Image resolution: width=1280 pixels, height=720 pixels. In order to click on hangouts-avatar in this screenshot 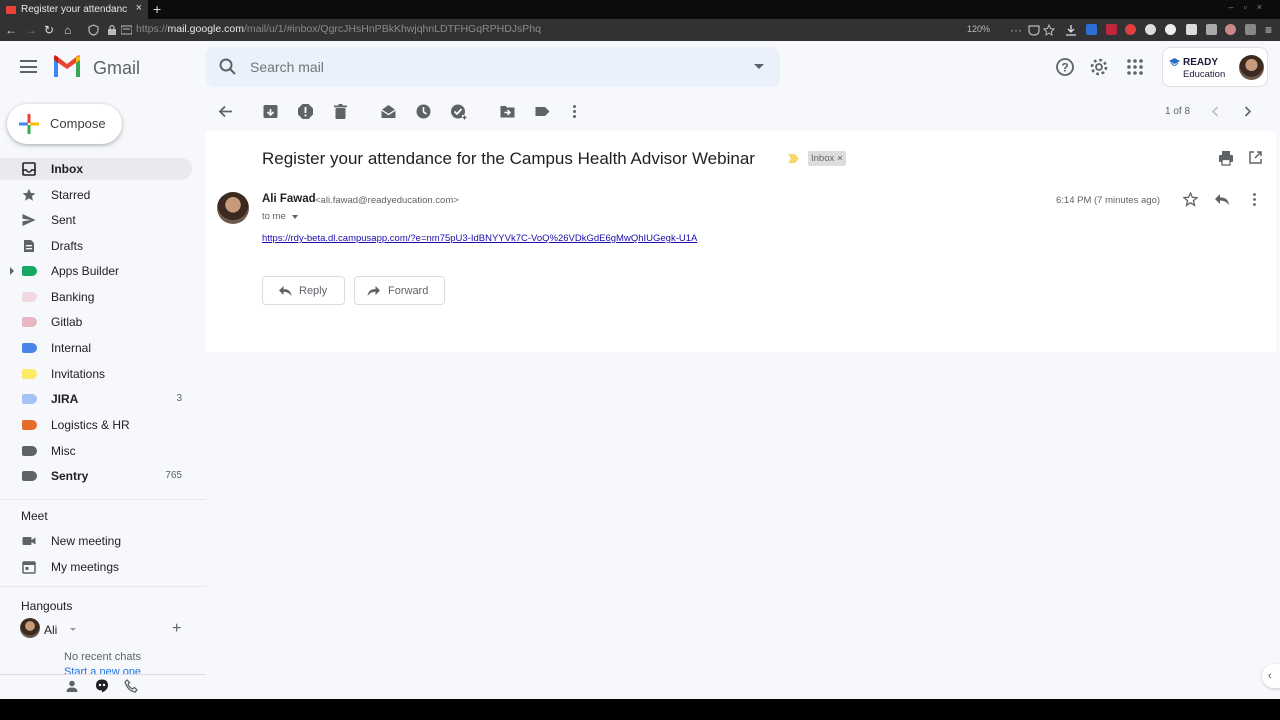, I will do `click(30, 628)`.